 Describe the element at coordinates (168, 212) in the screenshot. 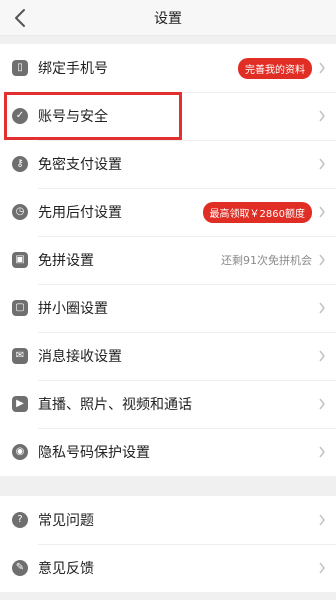

I see `row-pay-later: ◷ 先用后付设置 最高领取￥2860额度` at that location.